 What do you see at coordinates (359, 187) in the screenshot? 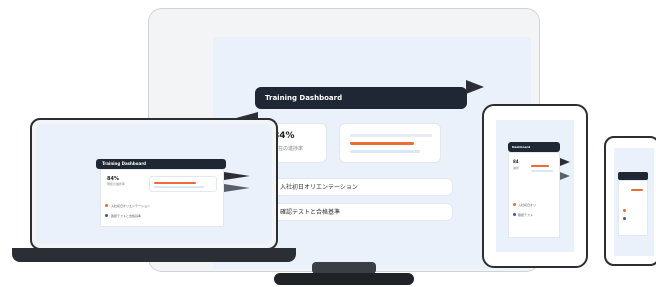
I see `list-item-orientation: 入社初日オリエンテーション` at bounding box center [359, 187].